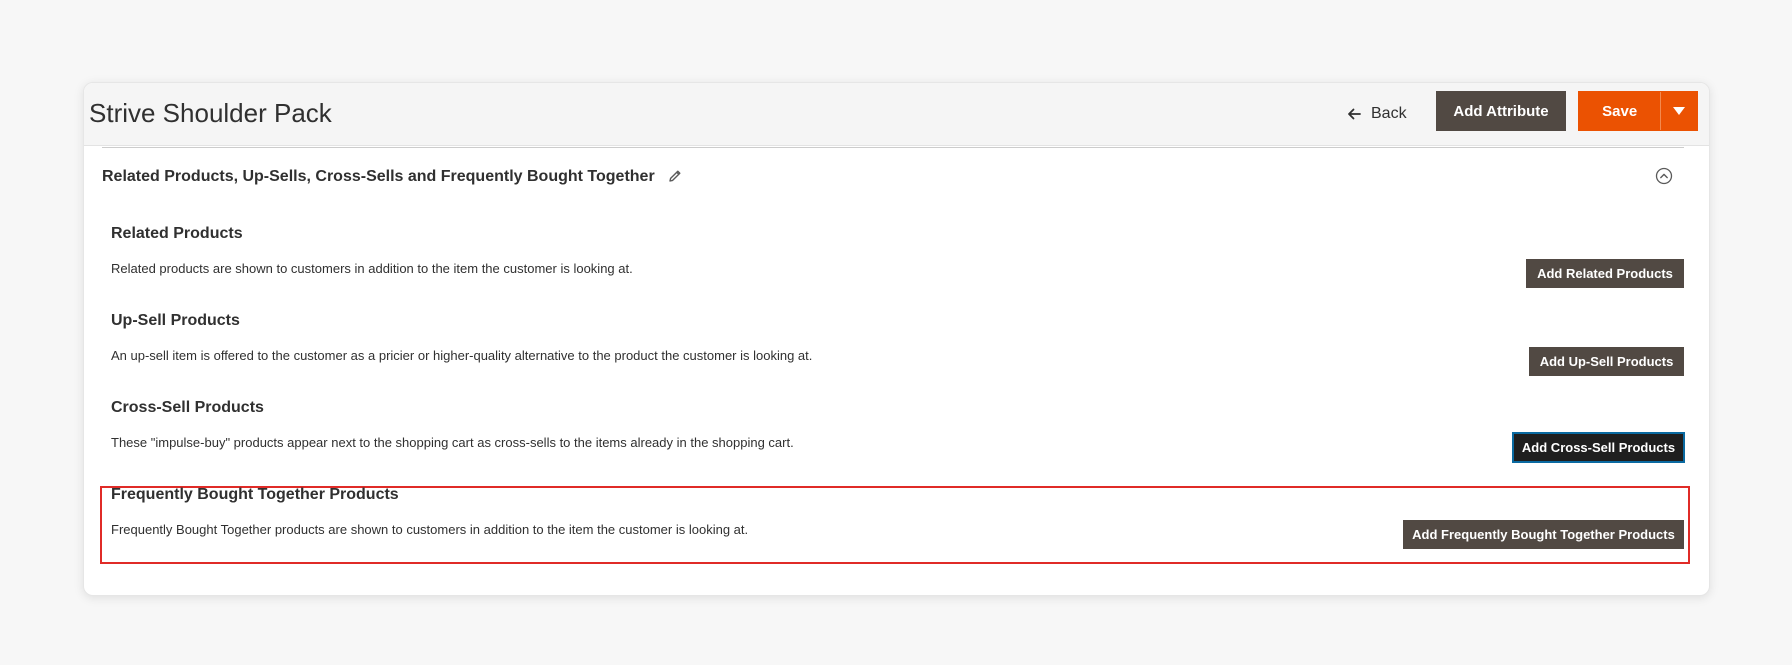 The width and height of the screenshot is (1792, 665). What do you see at coordinates (1605, 273) in the screenshot?
I see `add-related-products-button: Add Related Products` at bounding box center [1605, 273].